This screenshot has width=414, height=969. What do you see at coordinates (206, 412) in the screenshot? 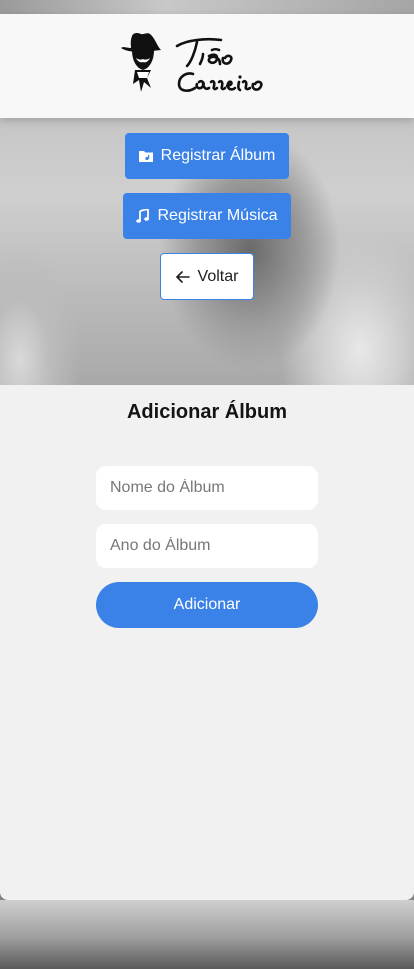
I see `page-title: Adicionar Álbum` at bounding box center [206, 412].